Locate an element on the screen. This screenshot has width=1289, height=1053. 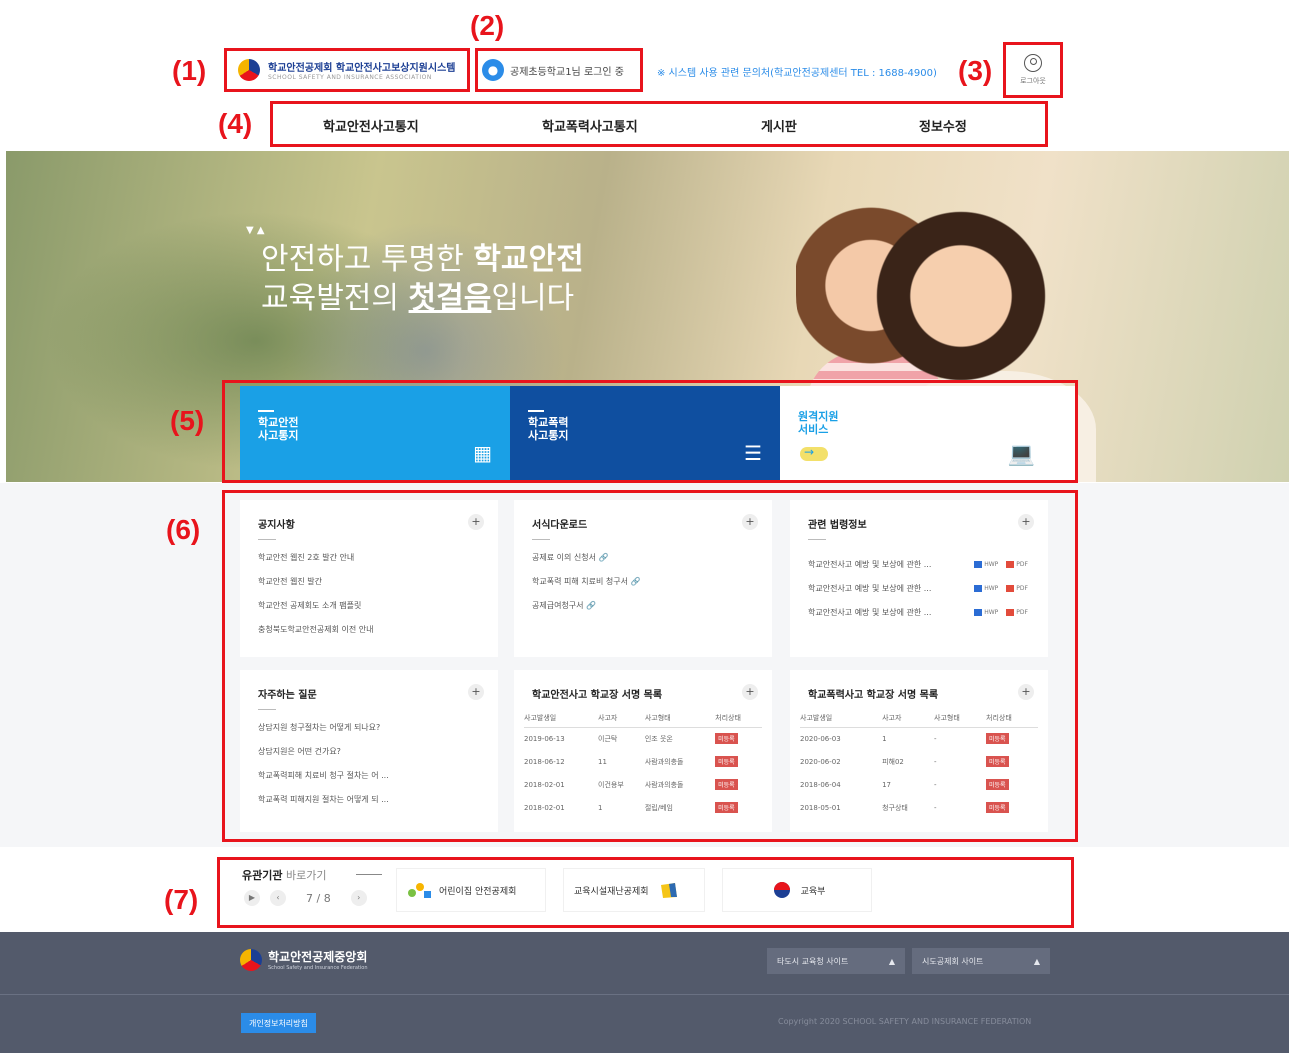
footer-divider is located at coordinates (644, 994).